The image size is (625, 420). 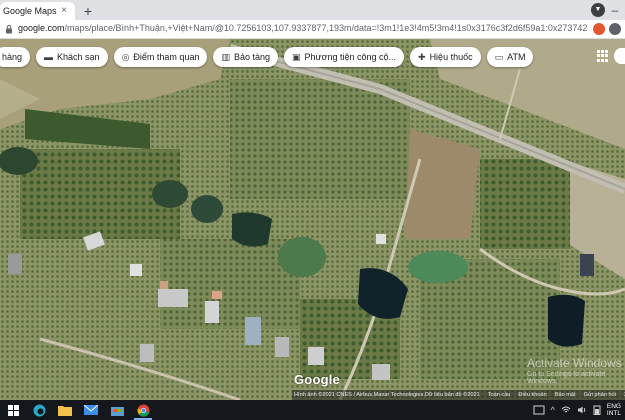 I want to click on feedback-link: Gửi phản hồi, so click(x=600, y=395).